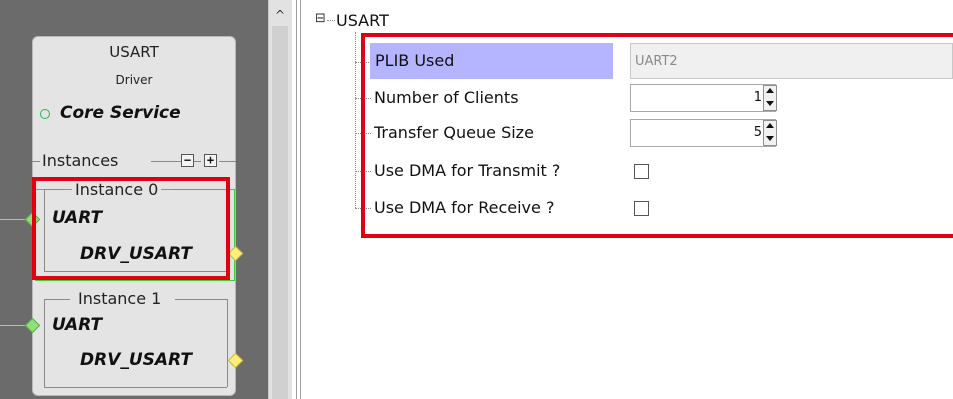 Image resolution: width=953 pixels, height=399 pixels. I want to click on instance-1-provider-label: DRV_USART, so click(136, 360).